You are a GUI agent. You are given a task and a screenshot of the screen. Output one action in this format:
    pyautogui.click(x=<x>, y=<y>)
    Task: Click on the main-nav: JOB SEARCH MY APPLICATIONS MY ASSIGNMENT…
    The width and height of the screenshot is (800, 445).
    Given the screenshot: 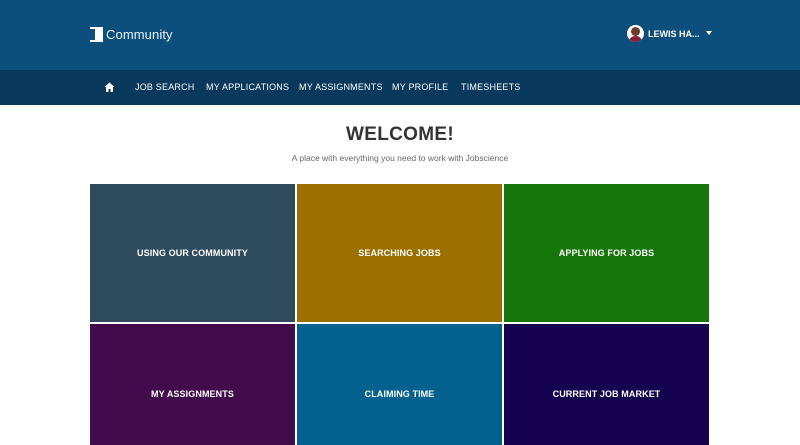 What is the action you would take?
    pyautogui.click(x=400, y=87)
    